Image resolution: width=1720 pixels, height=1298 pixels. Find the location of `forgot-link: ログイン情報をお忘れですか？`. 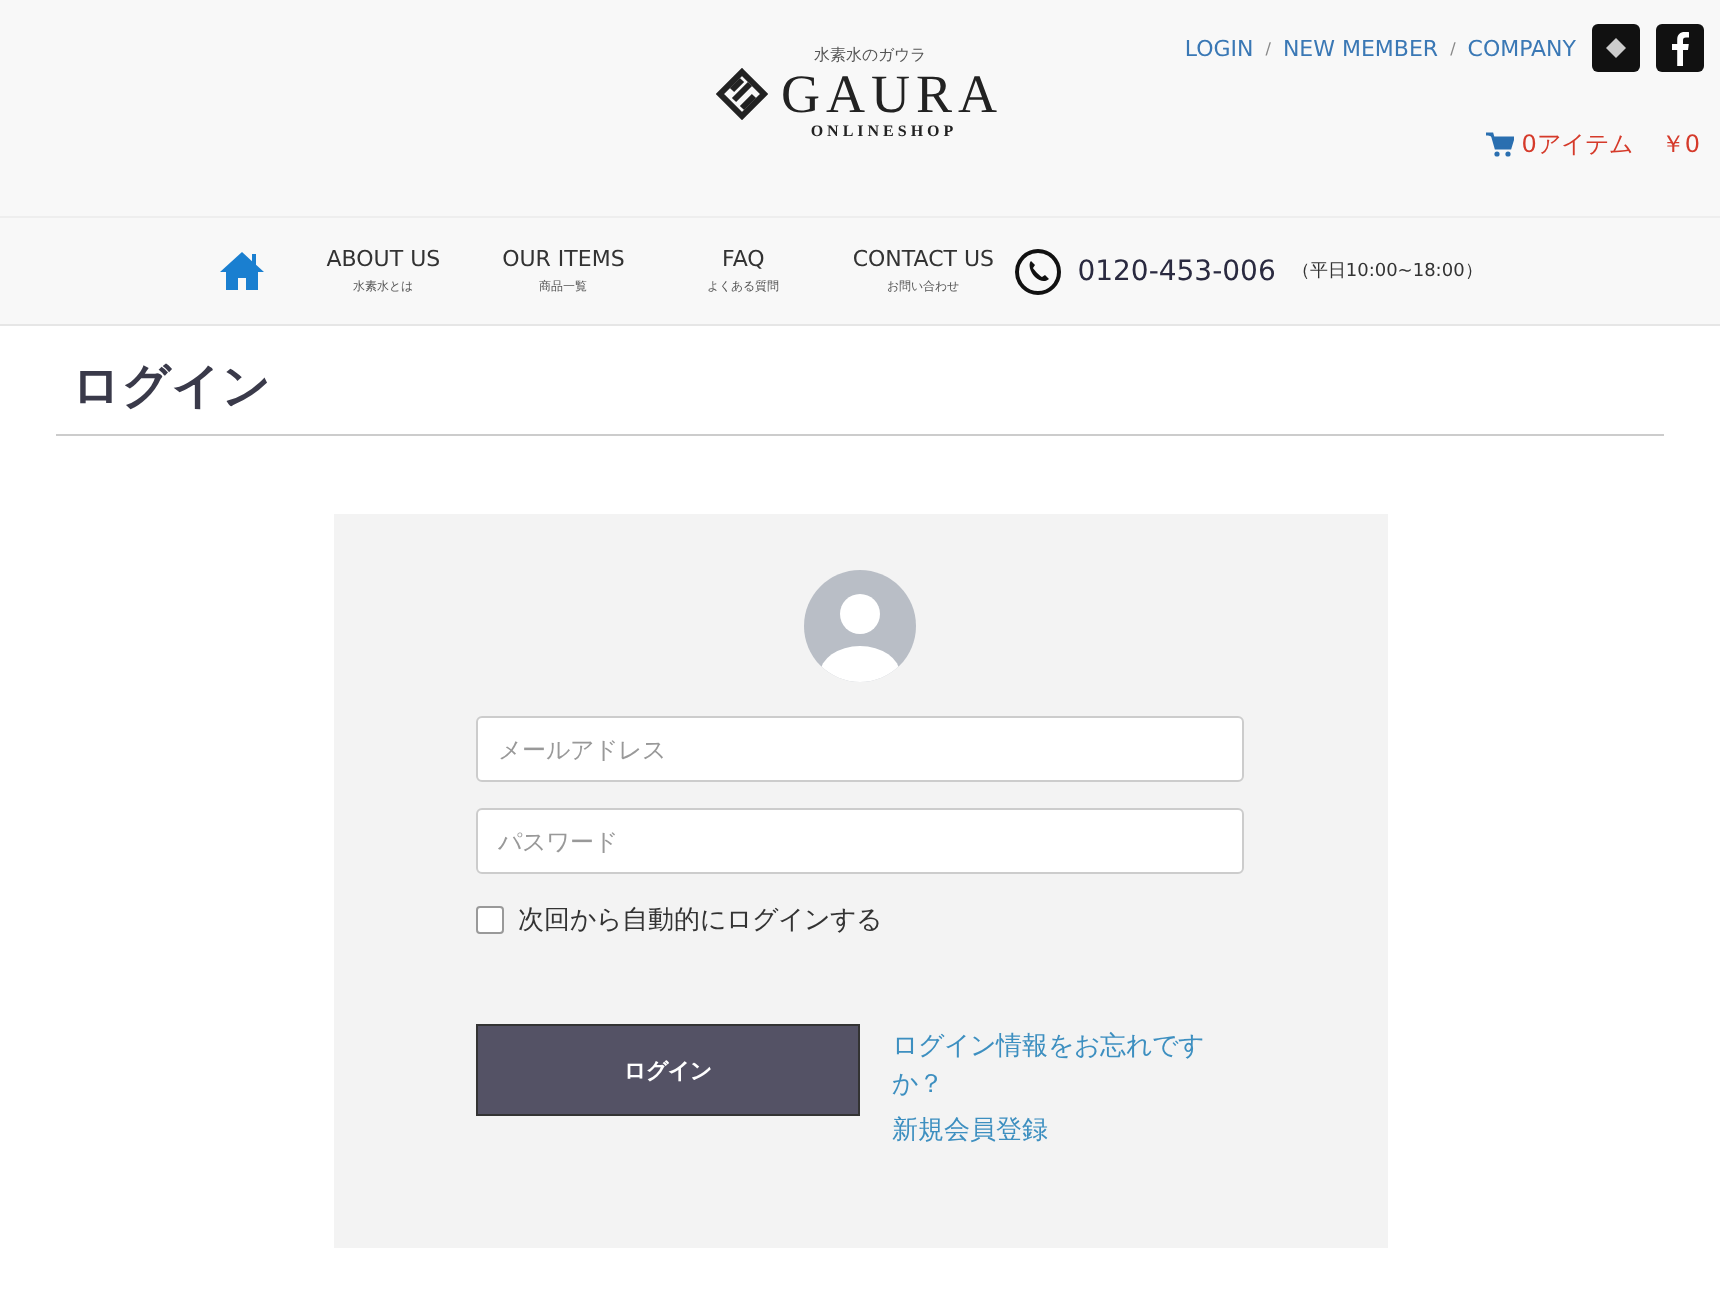

forgot-link: ログイン情報をお忘れですか？ is located at coordinates (1057, 1066).